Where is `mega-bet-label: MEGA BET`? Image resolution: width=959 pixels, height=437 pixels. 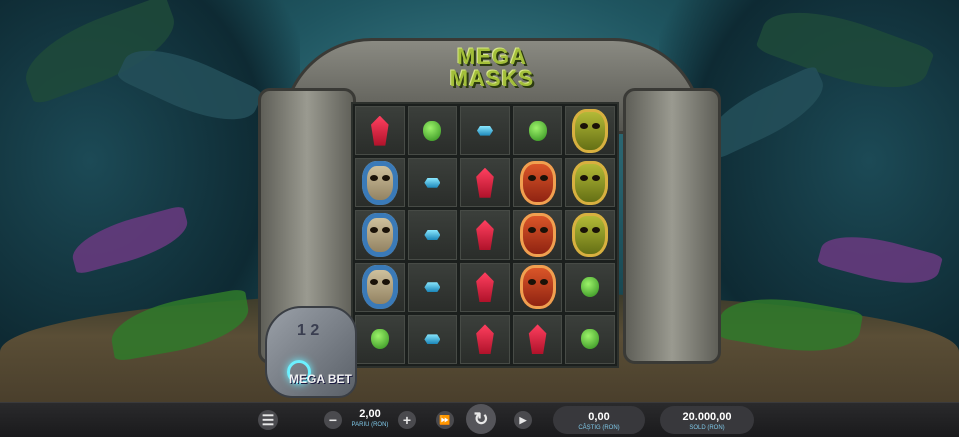
mega-bet-label: MEGA BET is located at coordinates (320, 379).